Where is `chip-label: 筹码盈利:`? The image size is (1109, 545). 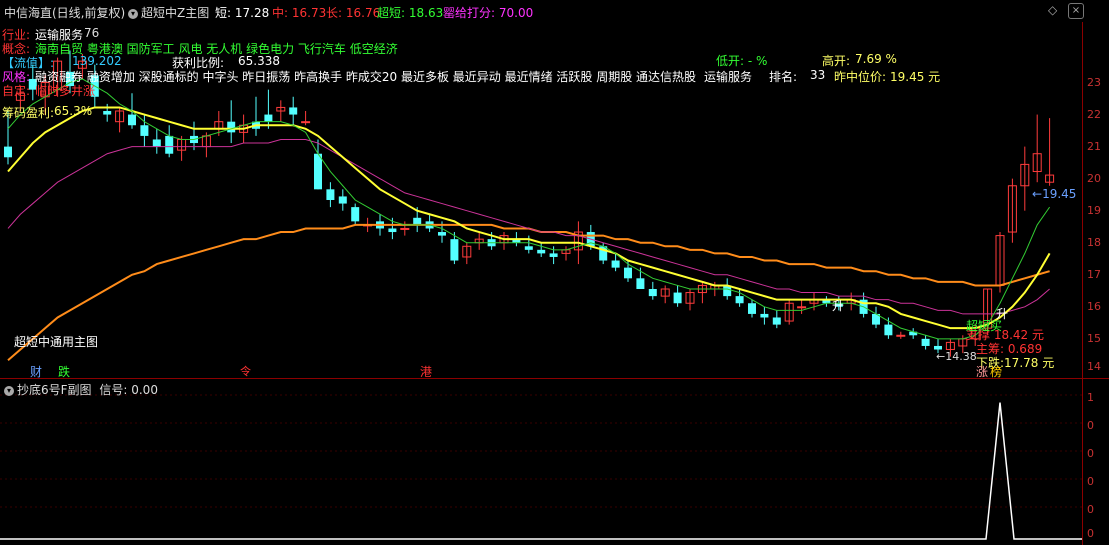 chip-label: 筹码盈利: is located at coordinates (28, 113).